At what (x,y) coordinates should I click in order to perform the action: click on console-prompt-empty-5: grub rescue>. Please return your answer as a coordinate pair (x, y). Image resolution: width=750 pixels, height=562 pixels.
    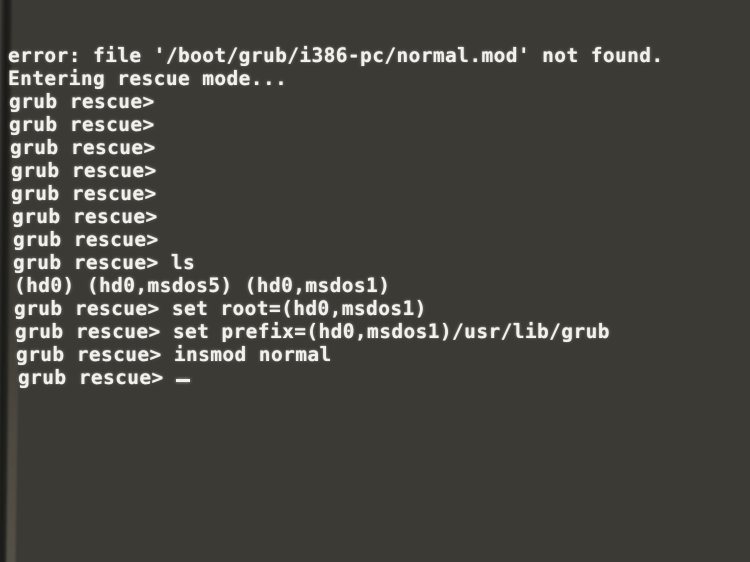
    Looking at the image, I should click on (84, 193).